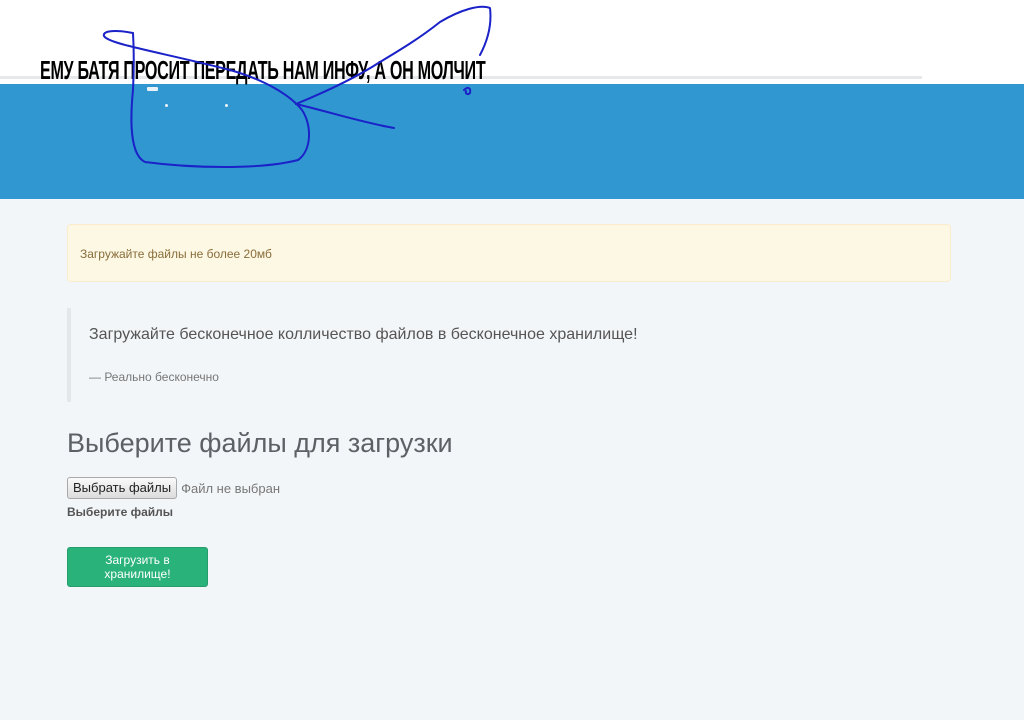 The width and height of the screenshot is (1024, 720). What do you see at coordinates (260, 443) in the screenshot?
I see `upload-title: Выберите файлы для загрузки` at bounding box center [260, 443].